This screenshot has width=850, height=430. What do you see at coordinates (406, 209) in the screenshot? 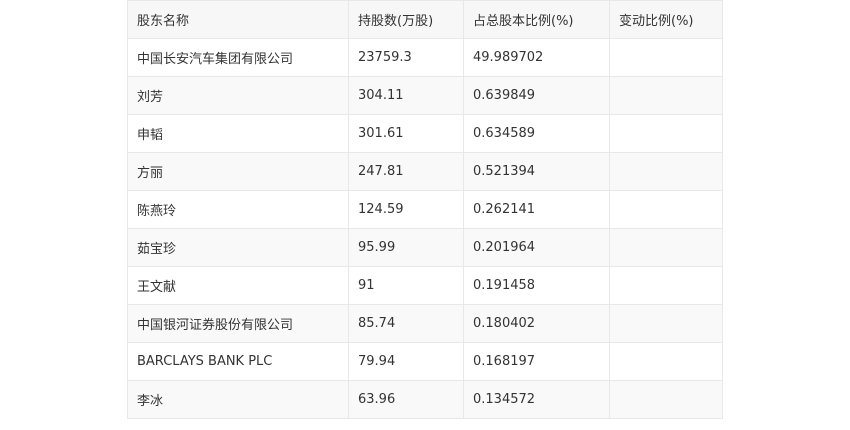
I see `cell-shares-held: 124.59` at bounding box center [406, 209].